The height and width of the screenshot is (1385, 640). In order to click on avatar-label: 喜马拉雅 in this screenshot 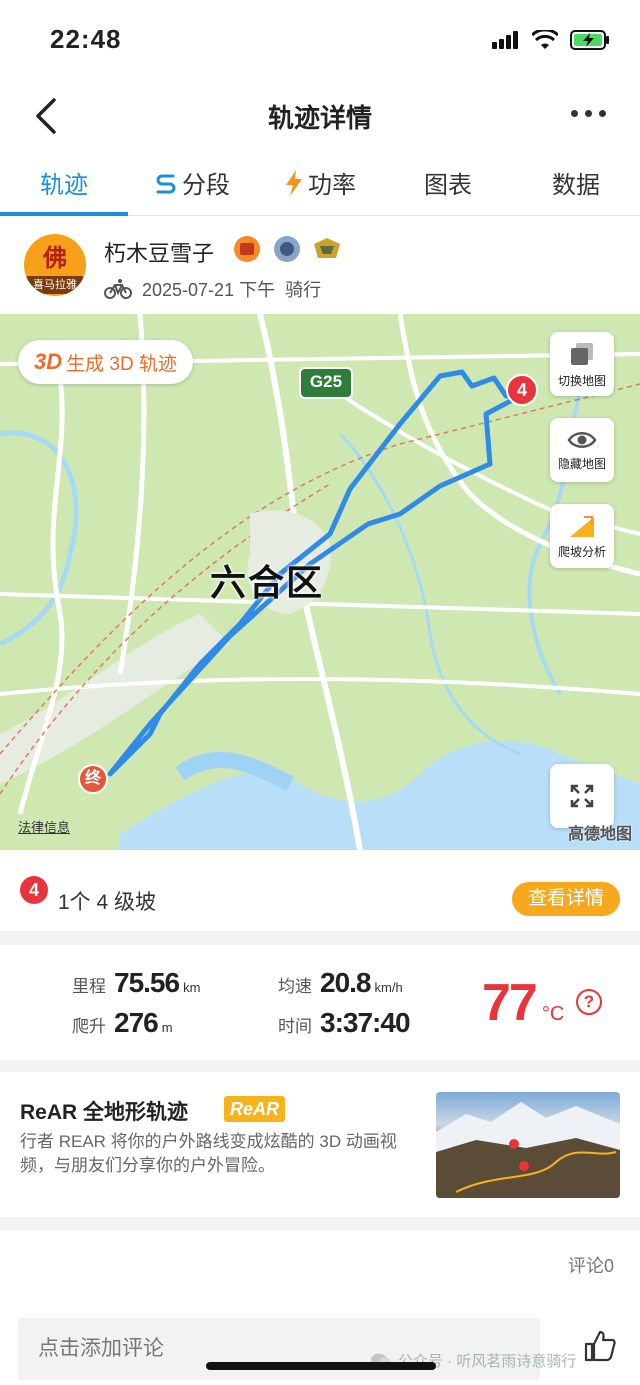, I will do `click(55, 285)`.